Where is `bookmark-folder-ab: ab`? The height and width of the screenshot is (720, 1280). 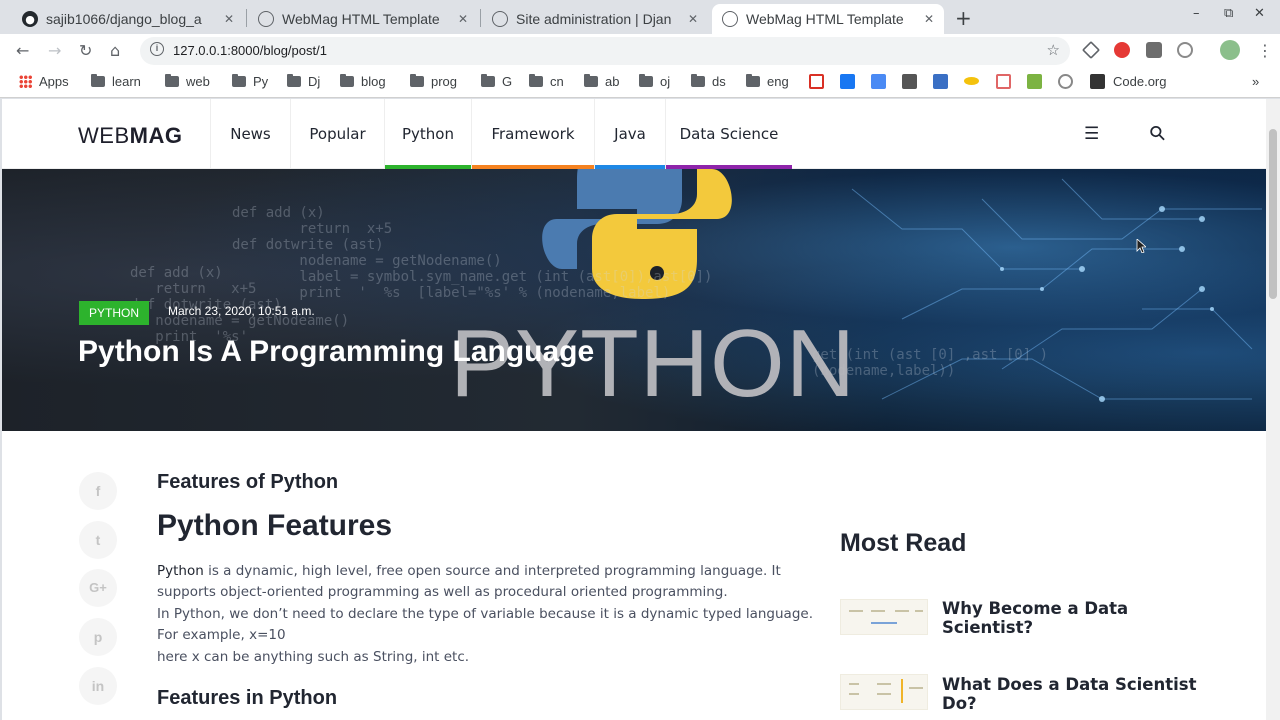 bookmark-folder-ab: ab is located at coordinates (601, 81).